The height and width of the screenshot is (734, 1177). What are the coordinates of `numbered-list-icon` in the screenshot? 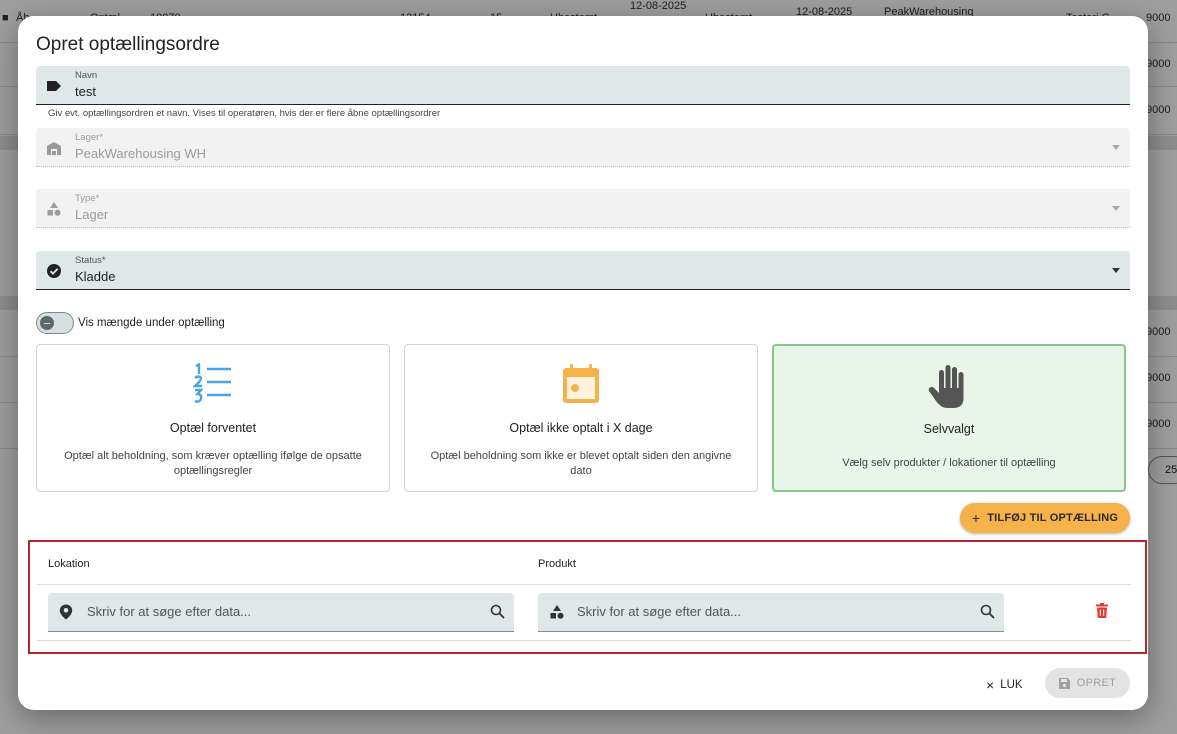 It's located at (212, 383).